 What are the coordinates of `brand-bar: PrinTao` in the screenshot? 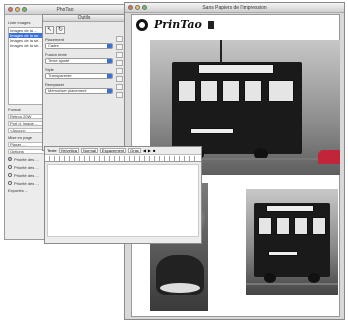 It's located at (175, 24).